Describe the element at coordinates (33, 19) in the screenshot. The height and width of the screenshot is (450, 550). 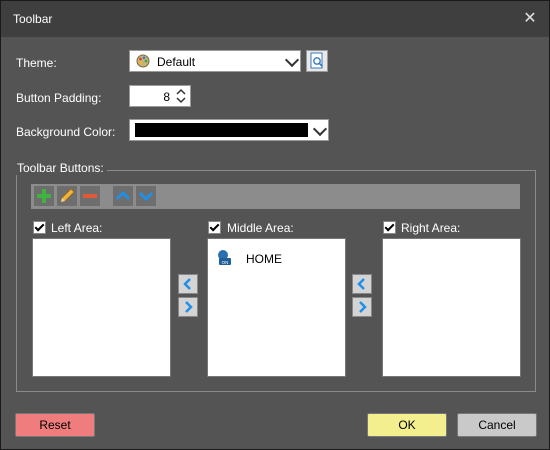
I see `window-title: Toolbar` at that location.